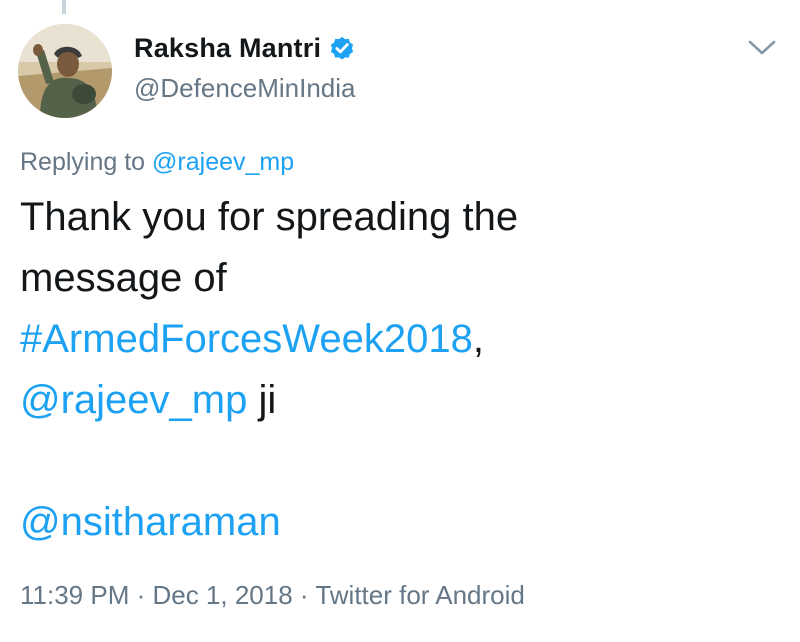 Image resolution: width=800 pixels, height=642 pixels. I want to click on verified-badge-icon, so click(342, 48).